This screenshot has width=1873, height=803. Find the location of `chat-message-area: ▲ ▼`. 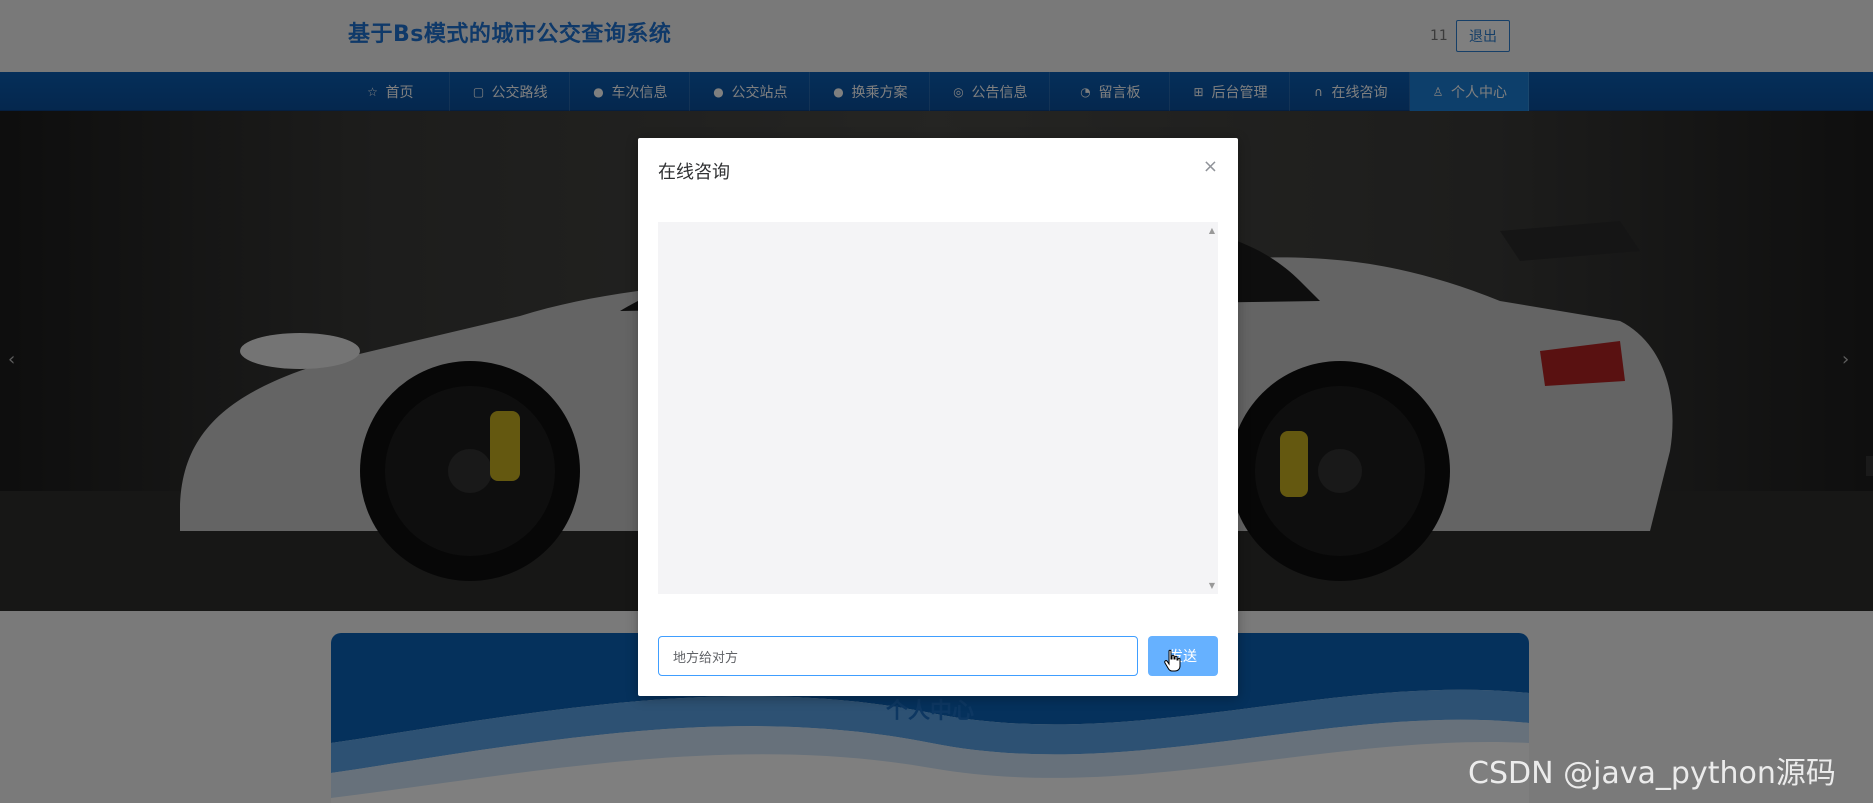

chat-message-area: ▲ ▼ is located at coordinates (938, 408).